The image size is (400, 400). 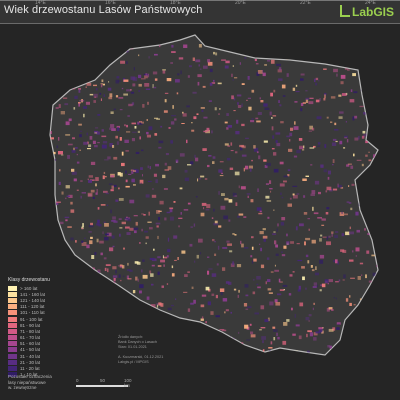 What do you see at coordinates (240, 3) in the screenshot?
I see `coord-label: 20°E` at bounding box center [240, 3].